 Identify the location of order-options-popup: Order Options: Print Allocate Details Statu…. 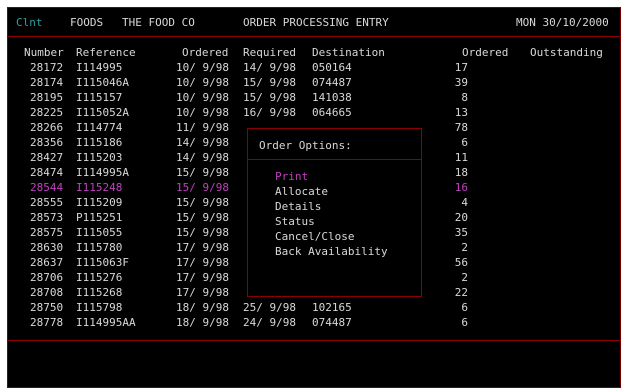
(334, 212).